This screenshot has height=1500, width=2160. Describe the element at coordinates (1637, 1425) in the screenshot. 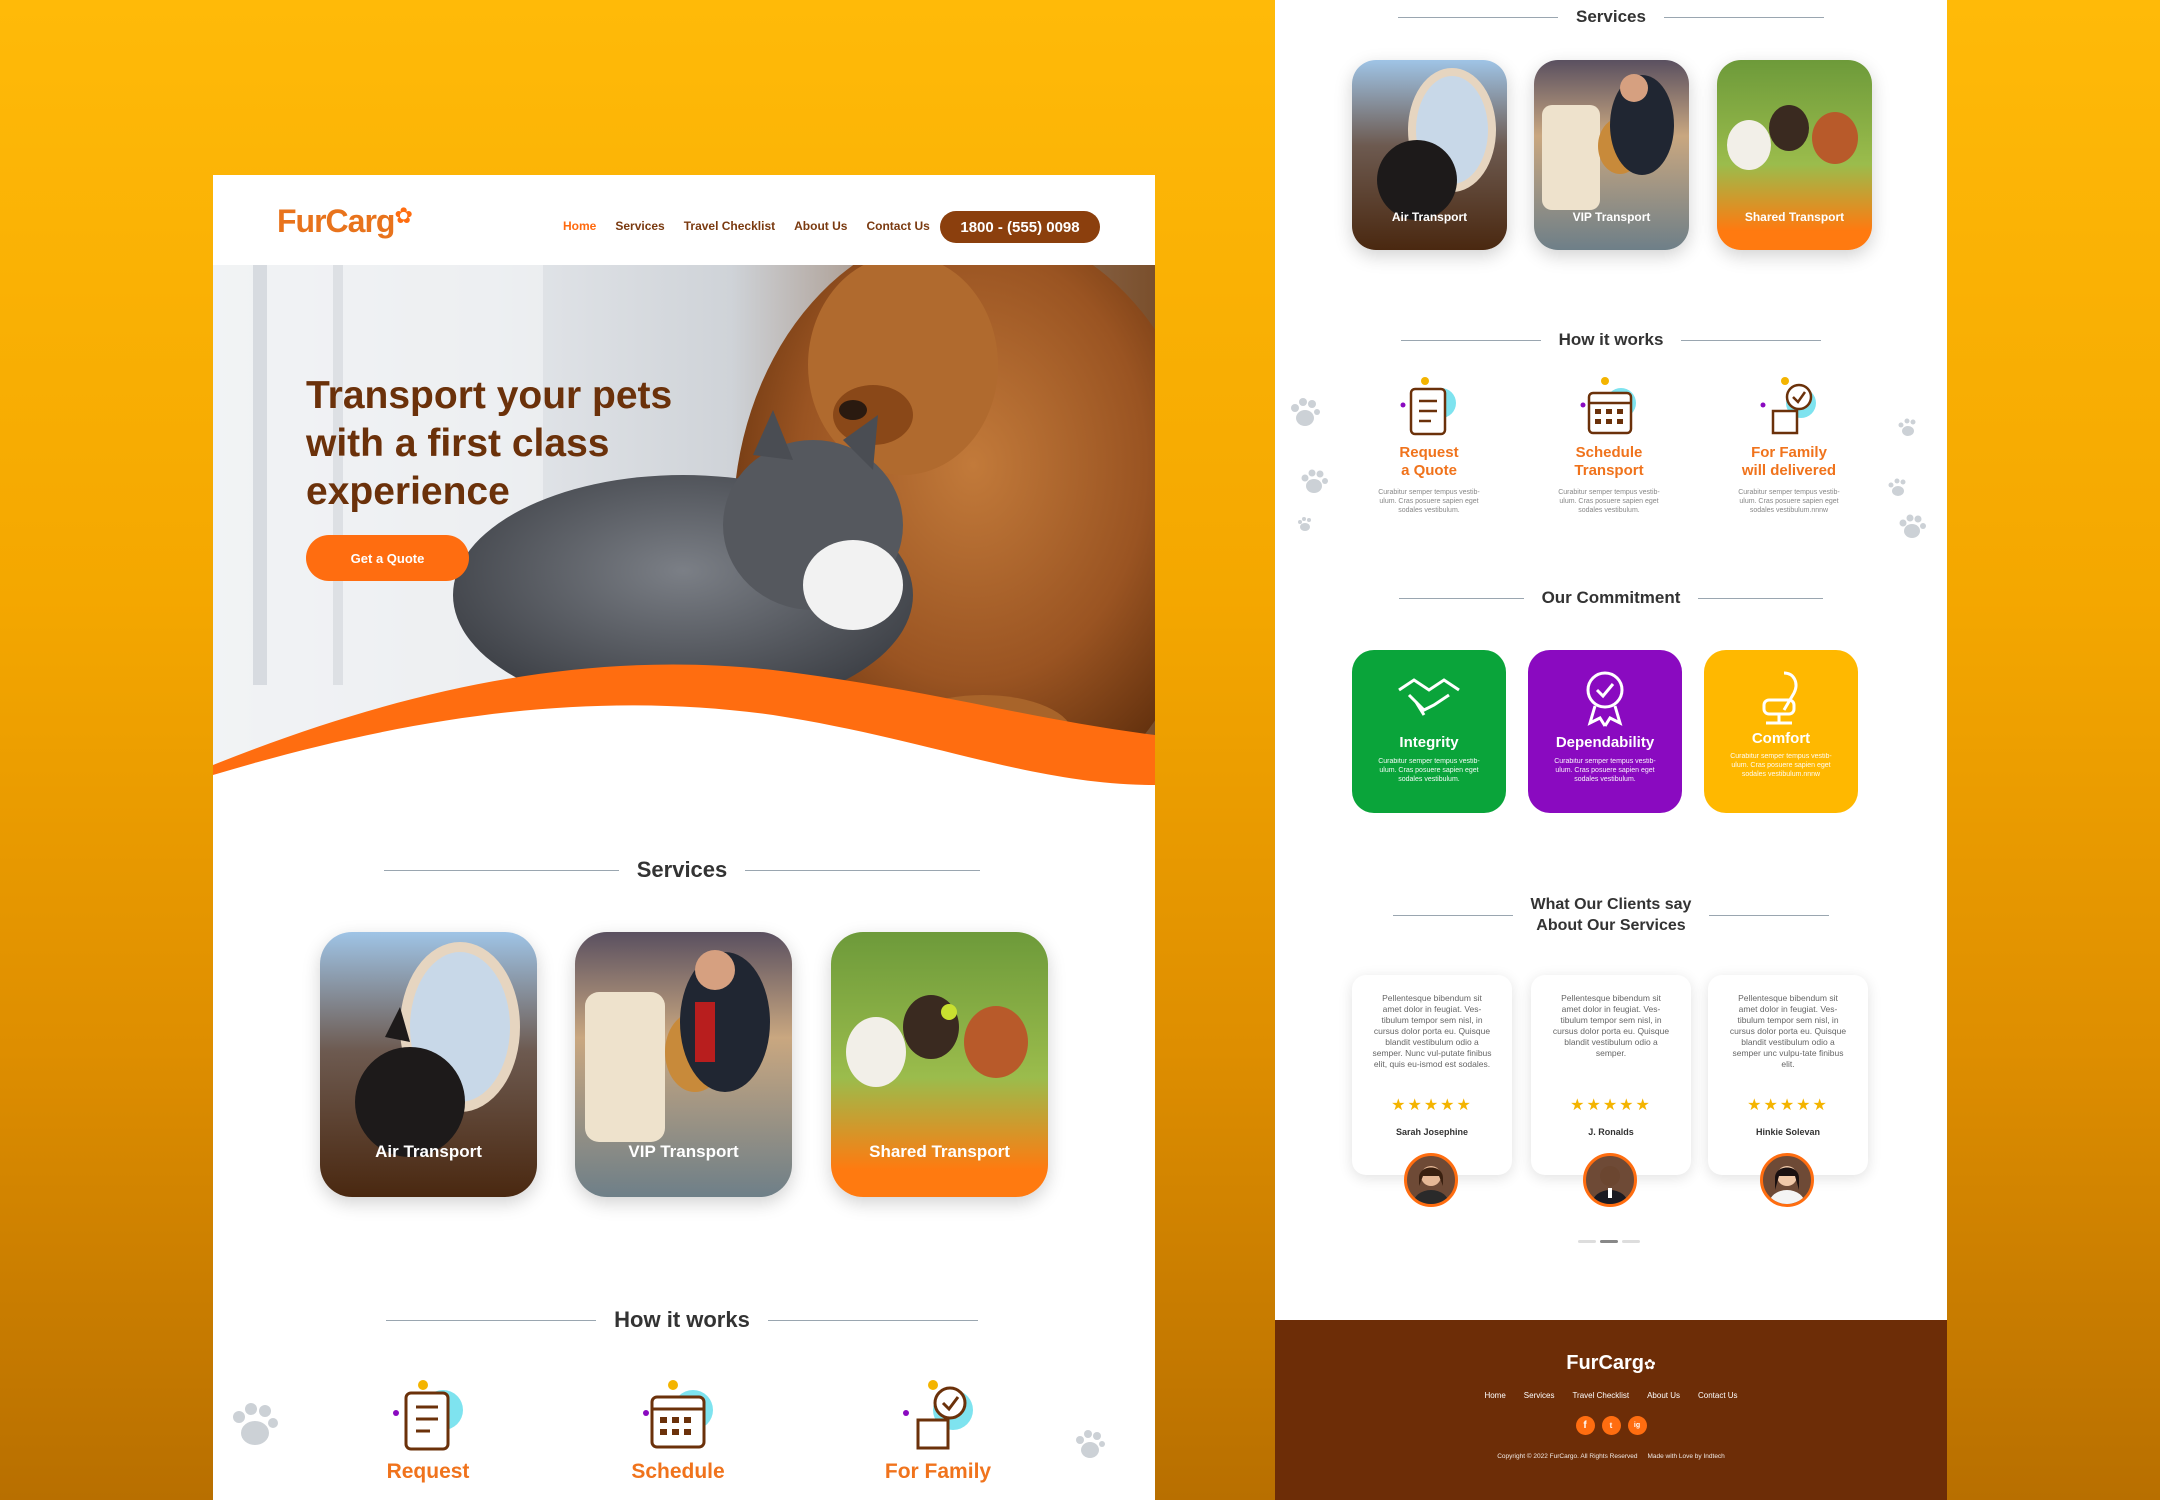

I see `instagram-icon: ig` at that location.